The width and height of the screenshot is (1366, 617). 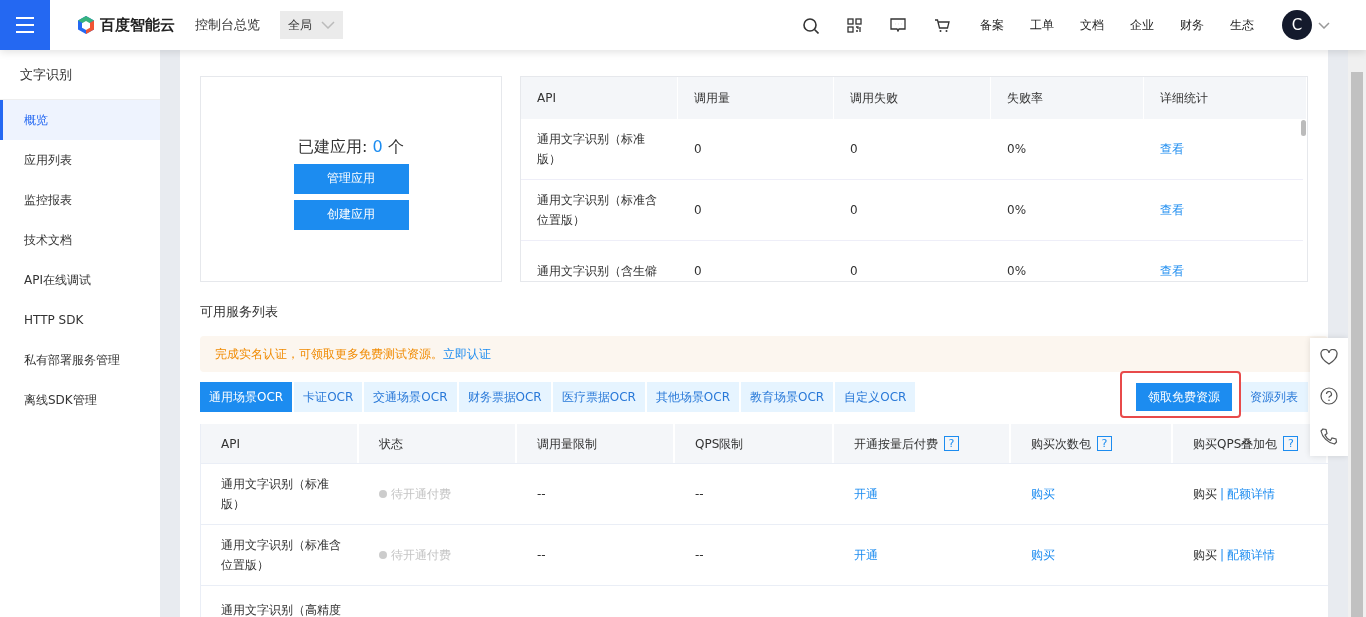 What do you see at coordinates (281, 609) in the screenshot?
I see `table-cell-text: 通用文字识别（高精度` at bounding box center [281, 609].